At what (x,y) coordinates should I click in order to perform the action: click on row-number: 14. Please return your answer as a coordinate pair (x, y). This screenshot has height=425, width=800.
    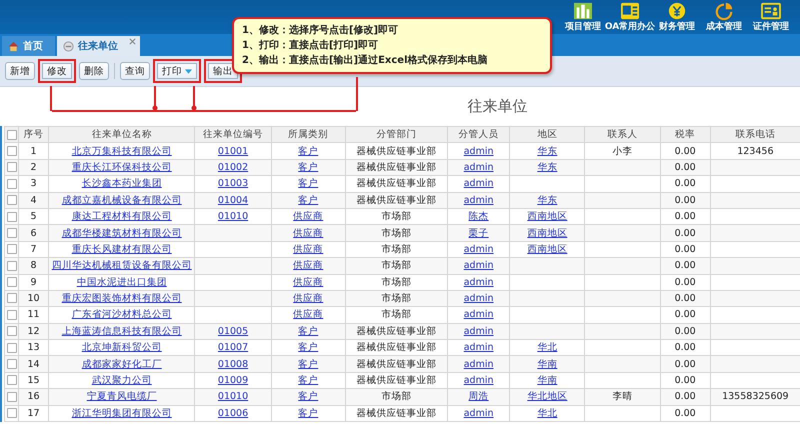
    Looking at the image, I should click on (34, 364).